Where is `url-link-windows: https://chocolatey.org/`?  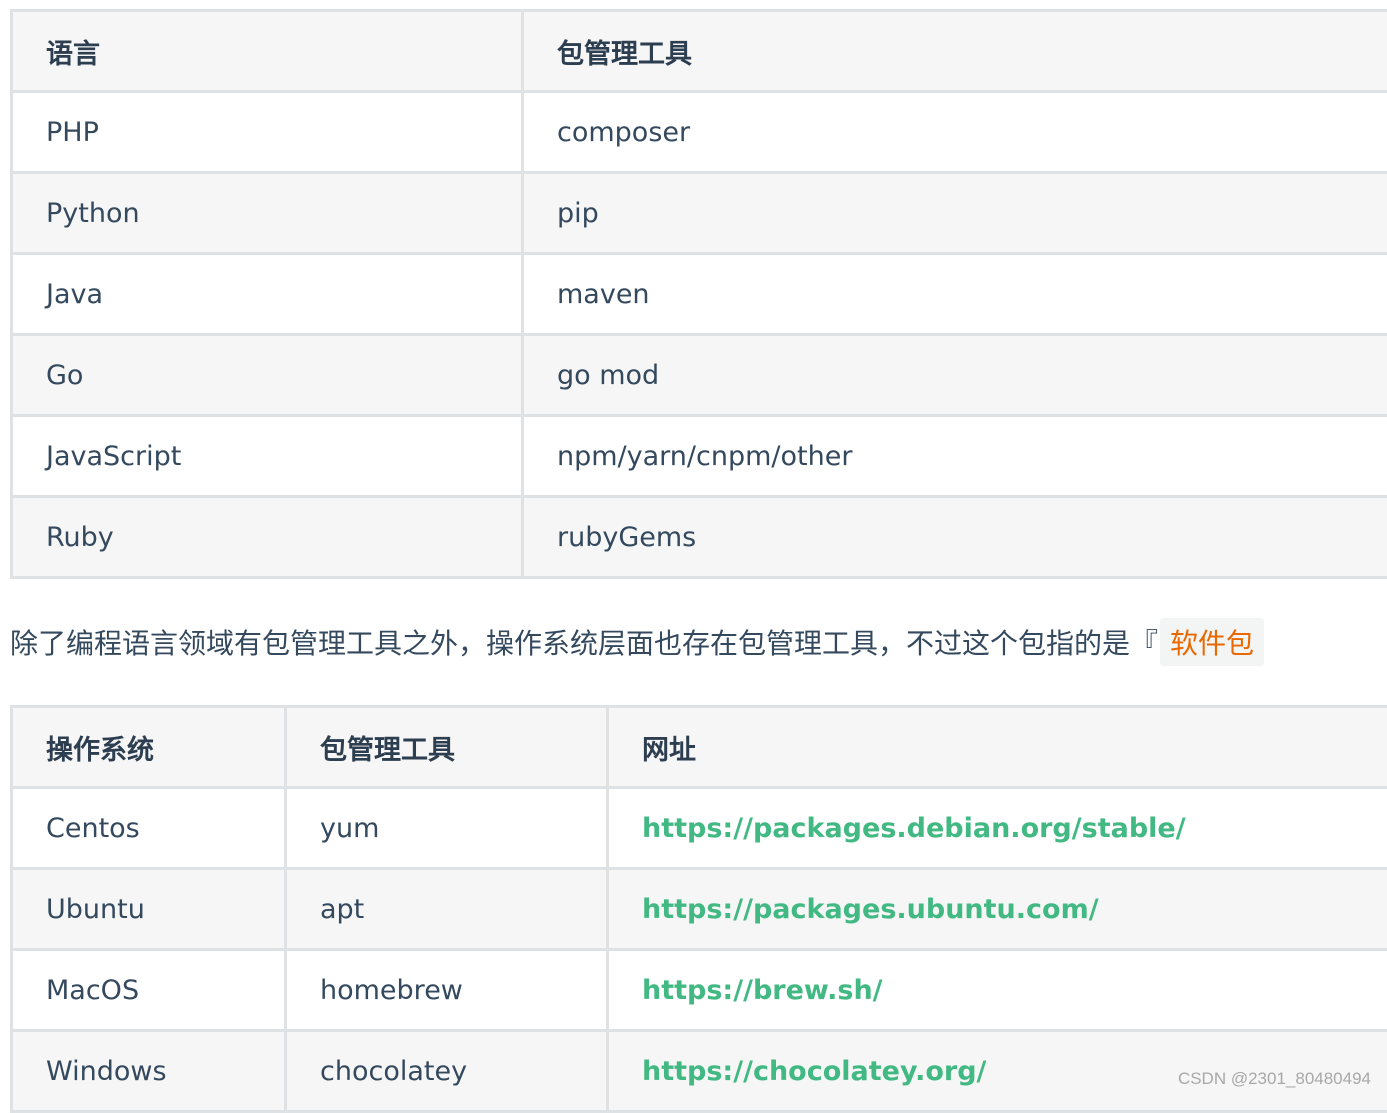 url-link-windows: https://chocolatey.org/ is located at coordinates (814, 1071).